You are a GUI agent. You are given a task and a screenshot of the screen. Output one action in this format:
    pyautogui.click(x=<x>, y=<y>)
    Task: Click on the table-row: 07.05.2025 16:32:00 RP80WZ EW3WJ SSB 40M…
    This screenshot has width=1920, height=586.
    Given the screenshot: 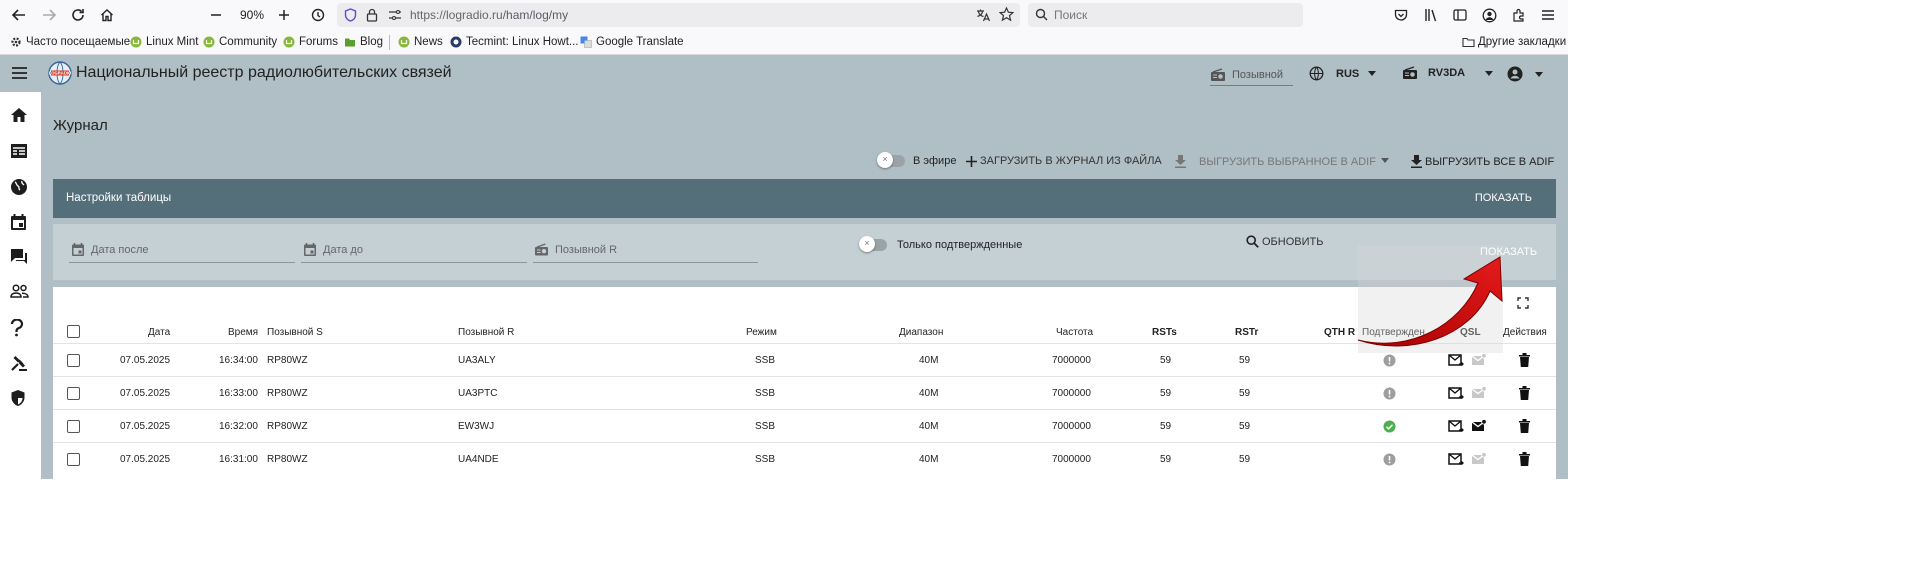 What is the action you would take?
    pyautogui.click(x=804, y=425)
    